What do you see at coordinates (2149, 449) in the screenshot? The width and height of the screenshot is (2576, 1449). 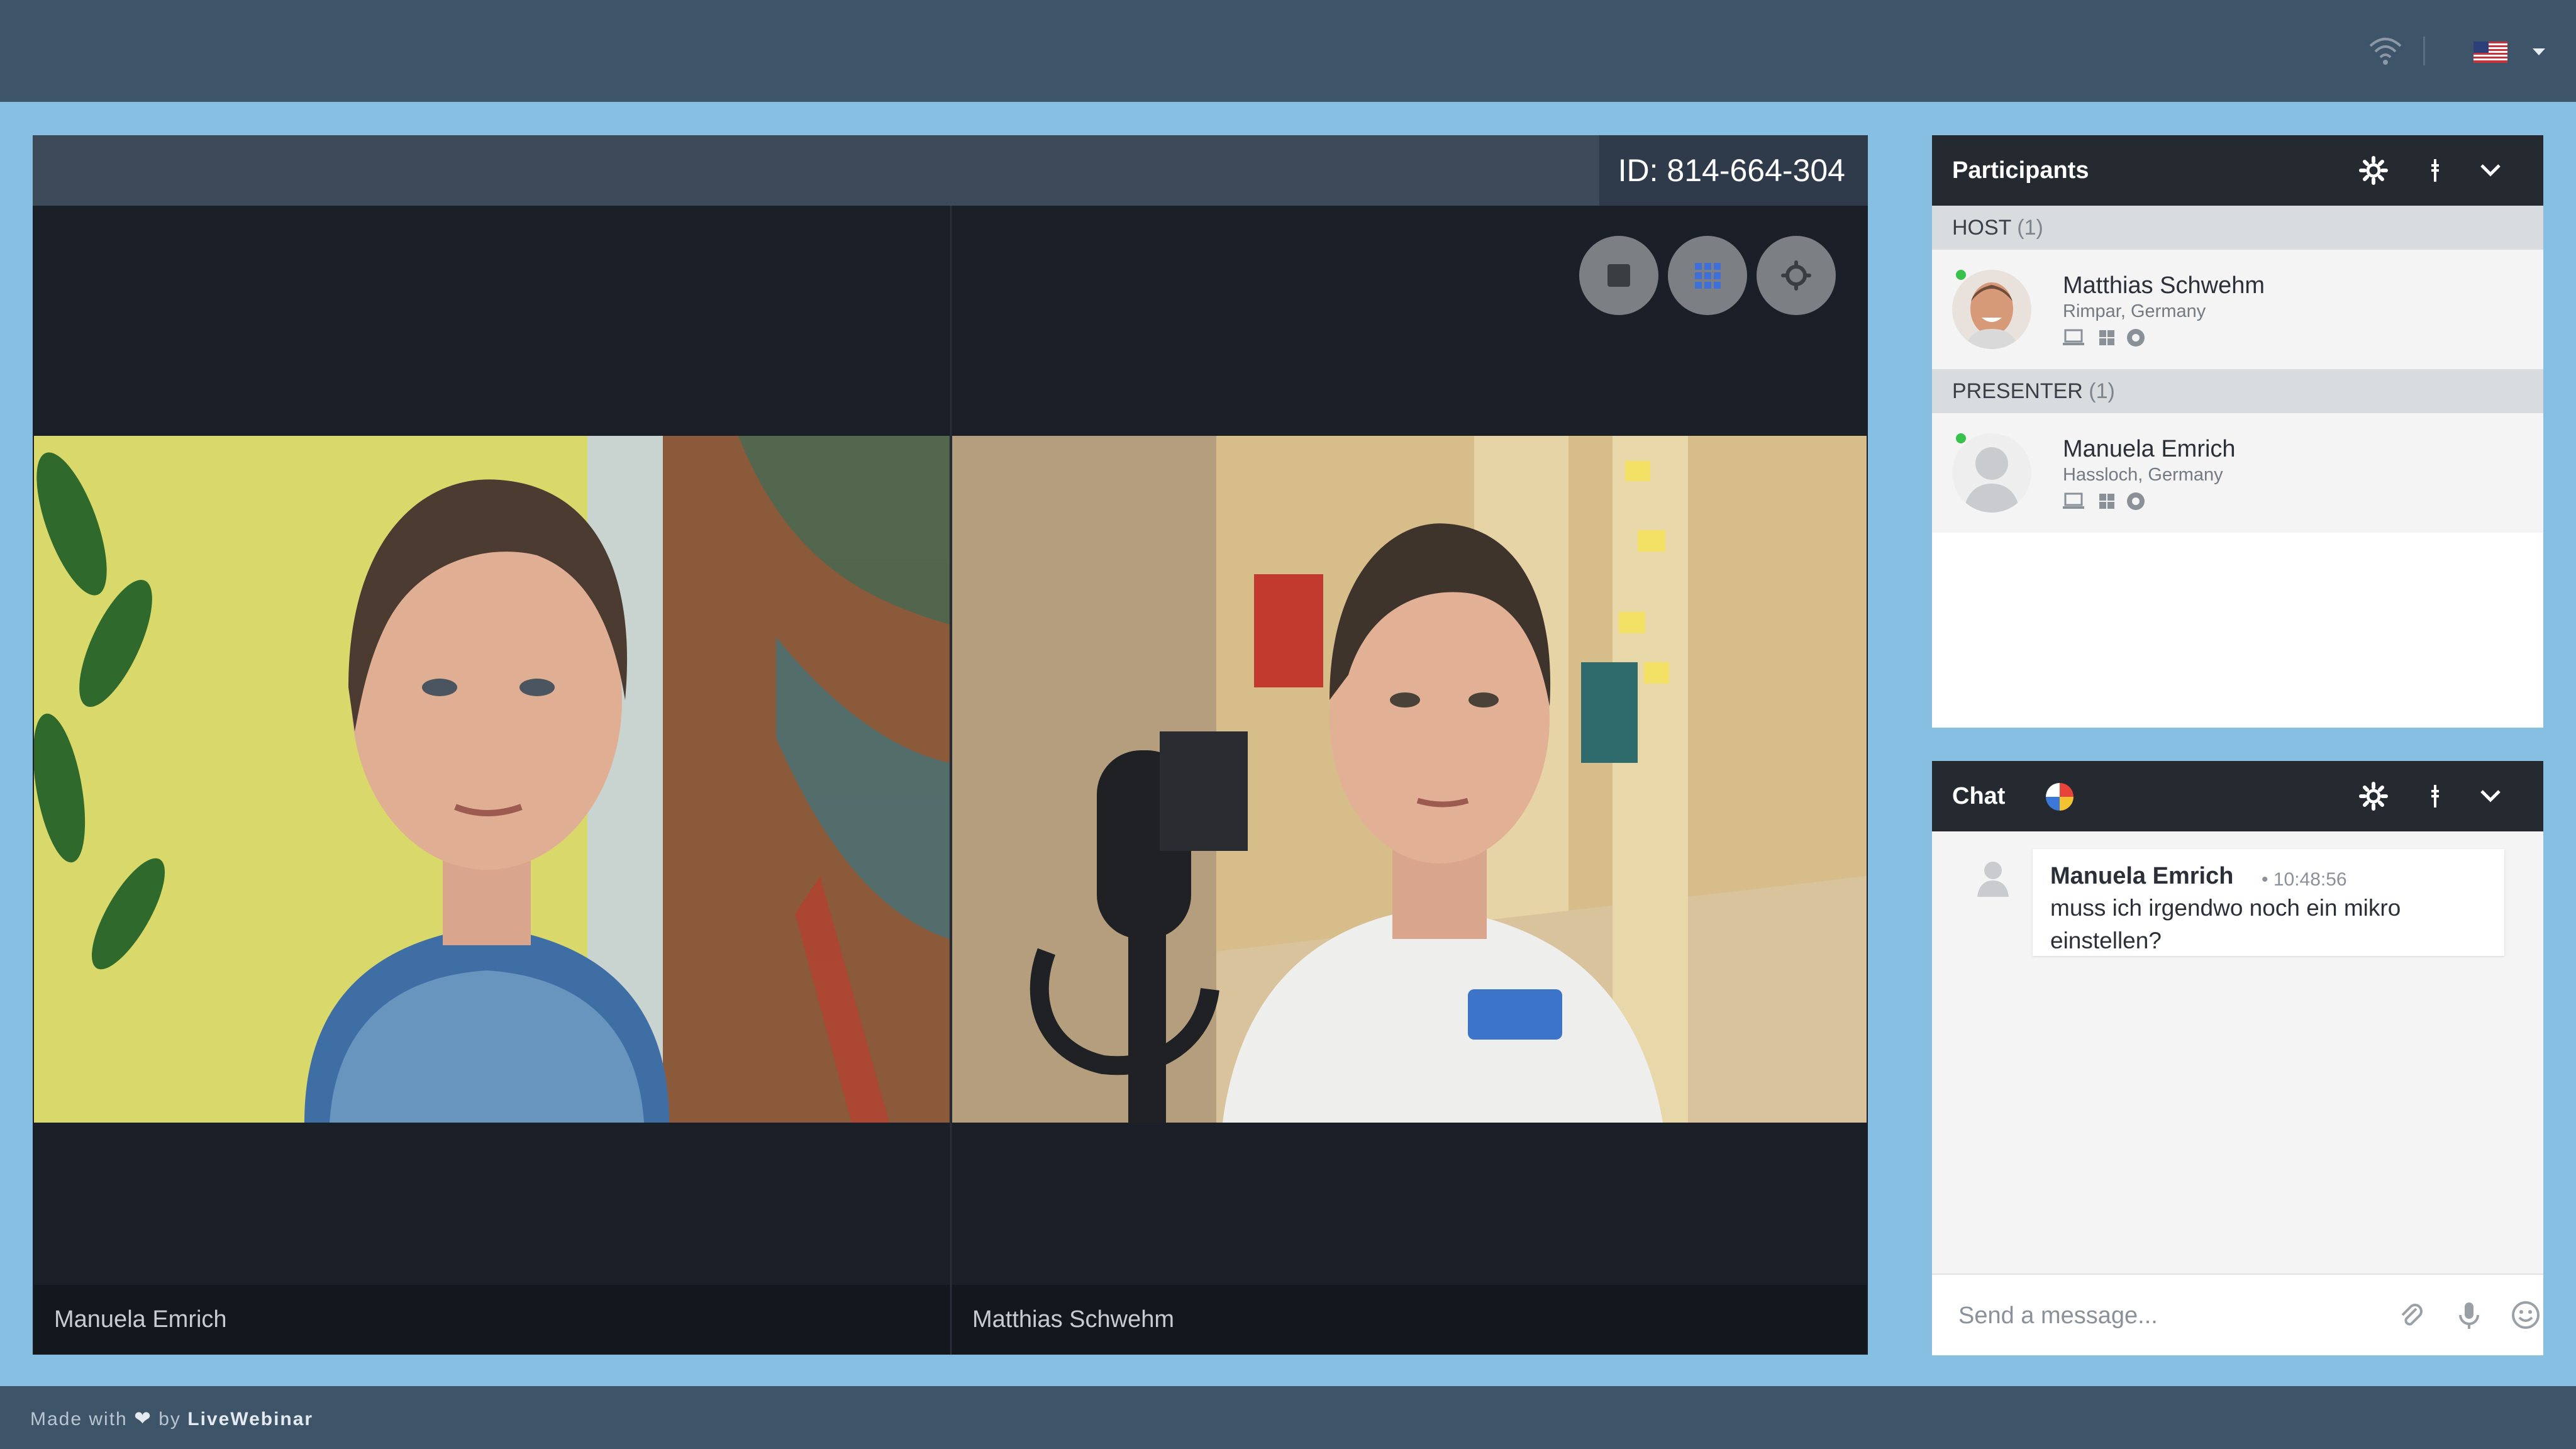 I see `participant-name: Manuela Emrich` at bounding box center [2149, 449].